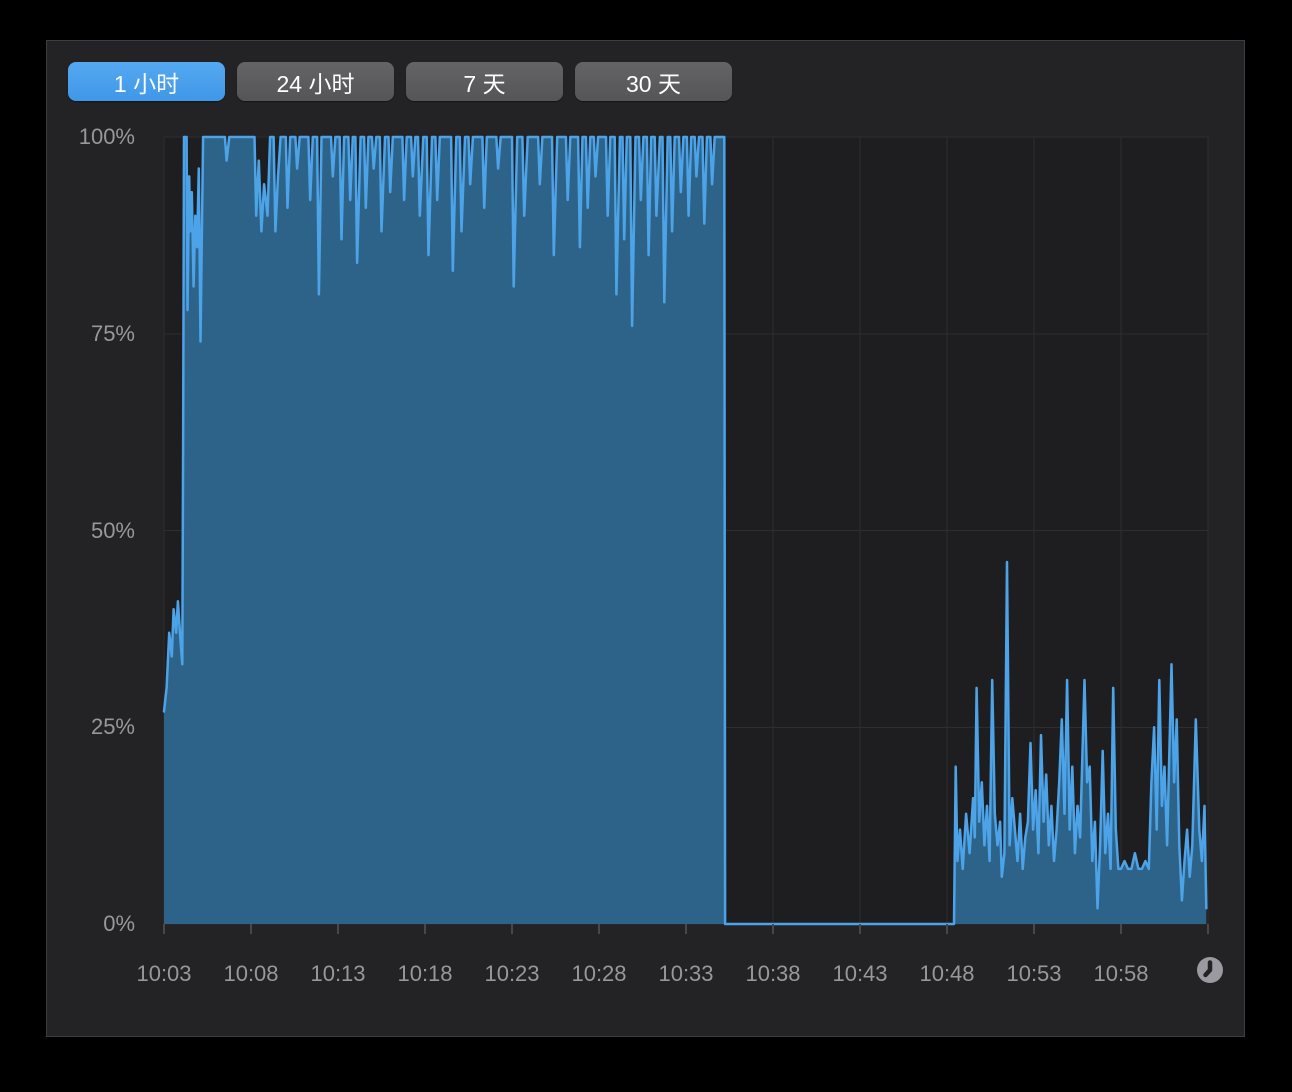  What do you see at coordinates (512, 973) in the screenshot?
I see `x-axis-label-10-23: 10:23` at bounding box center [512, 973].